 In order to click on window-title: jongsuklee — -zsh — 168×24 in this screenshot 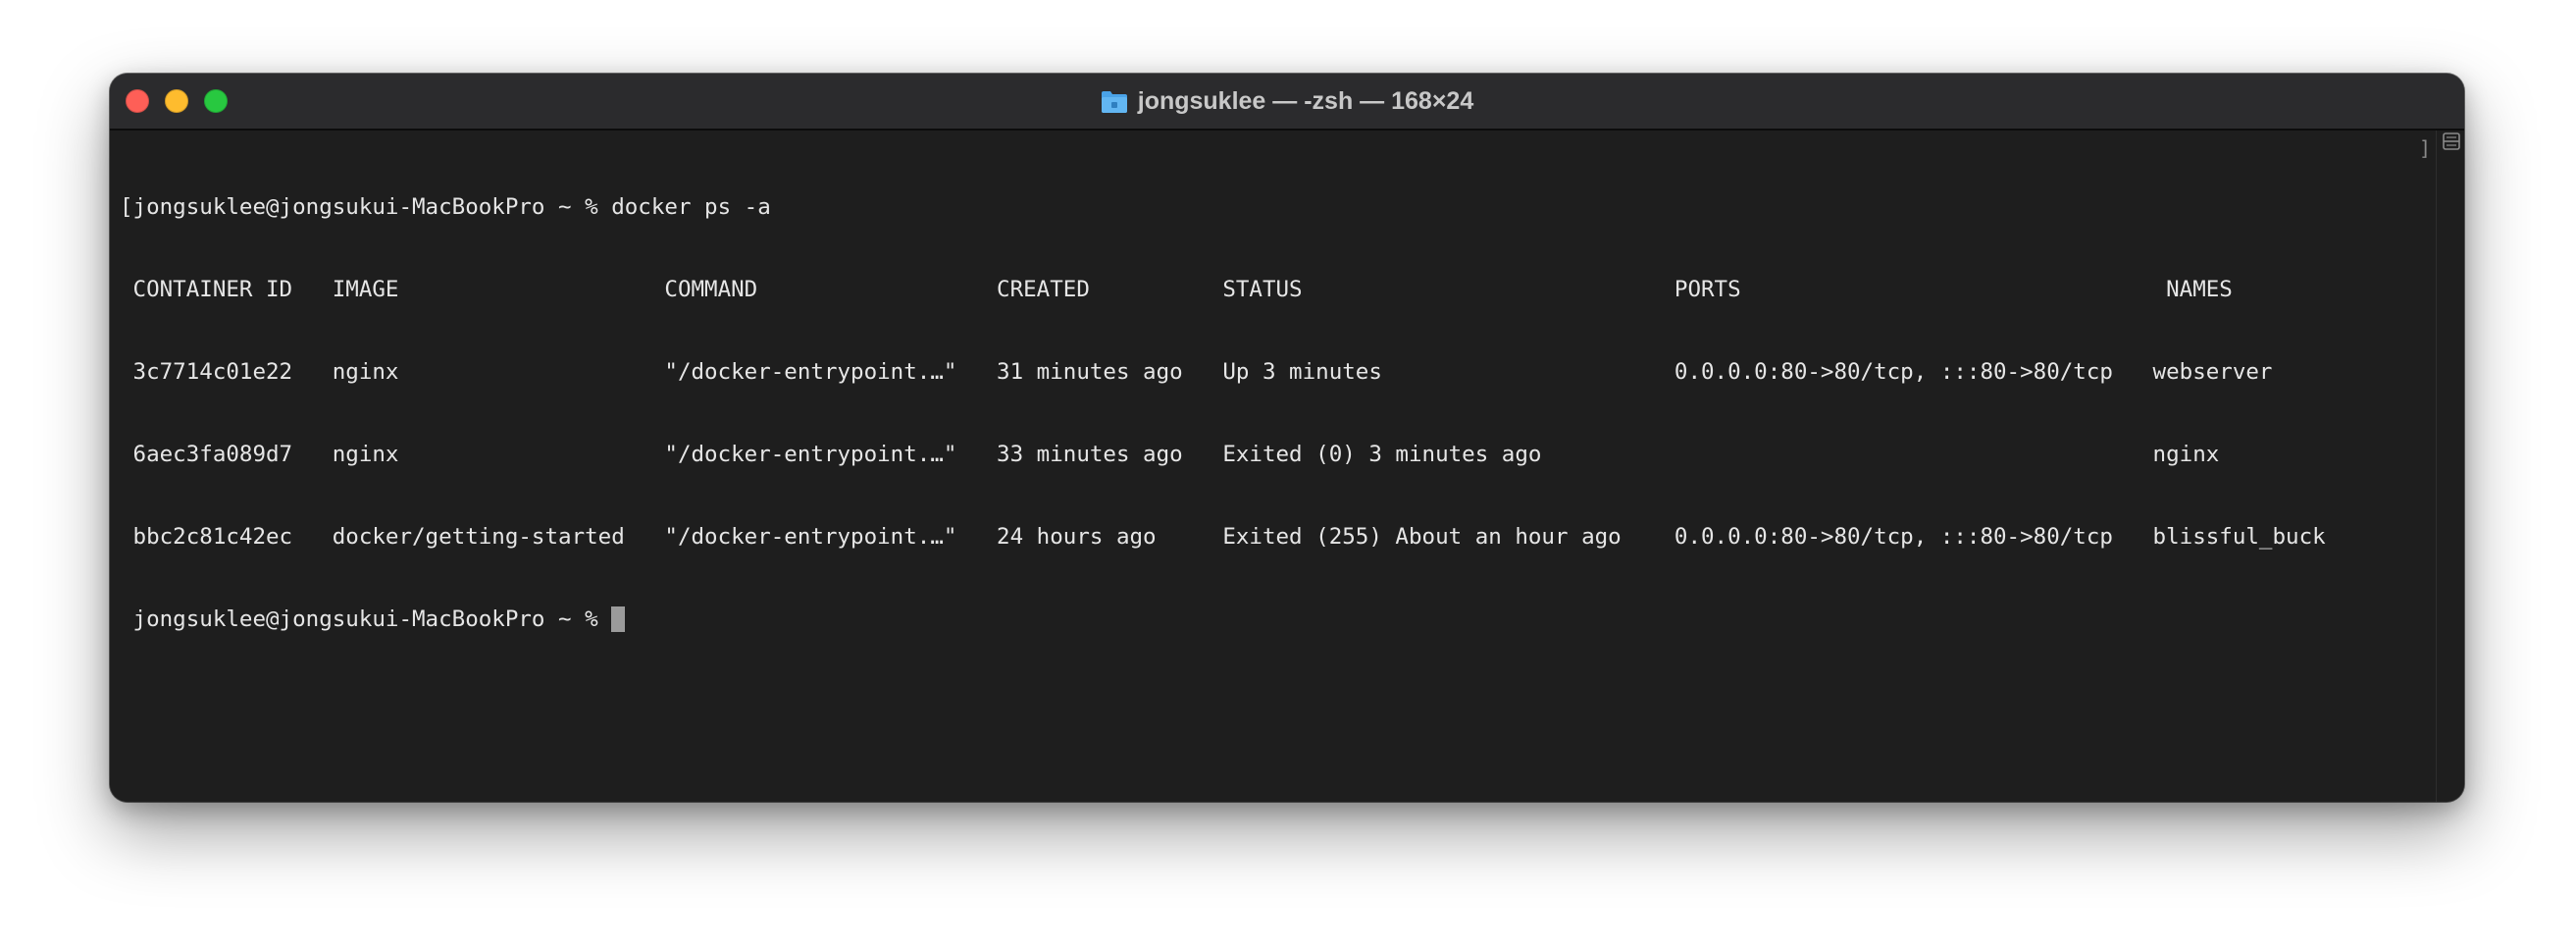, I will do `click(1305, 100)`.